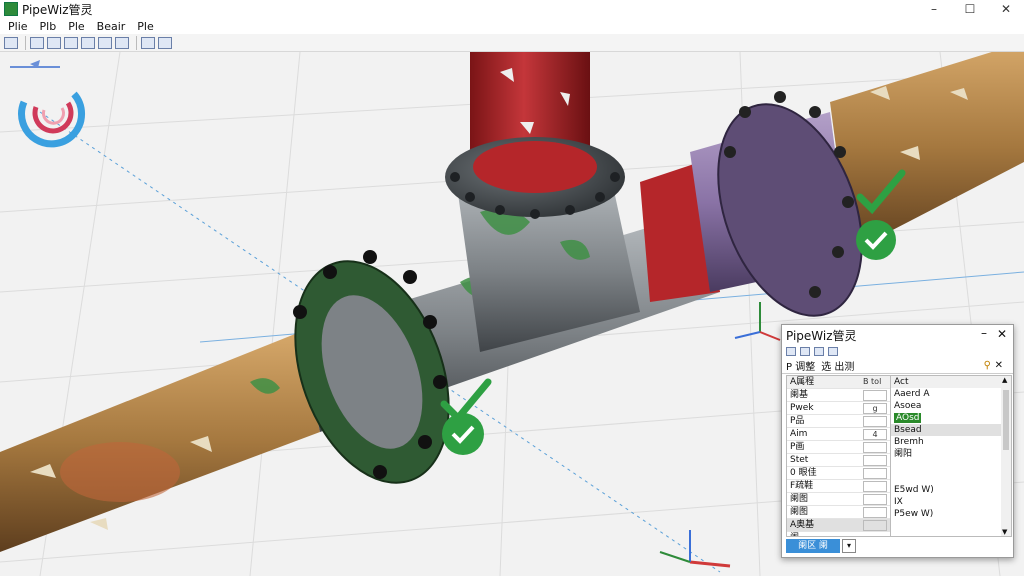  Describe the element at coordinates (1004, 532) in the screenshot. I see `scroll-down-icon: ▼` at that location.